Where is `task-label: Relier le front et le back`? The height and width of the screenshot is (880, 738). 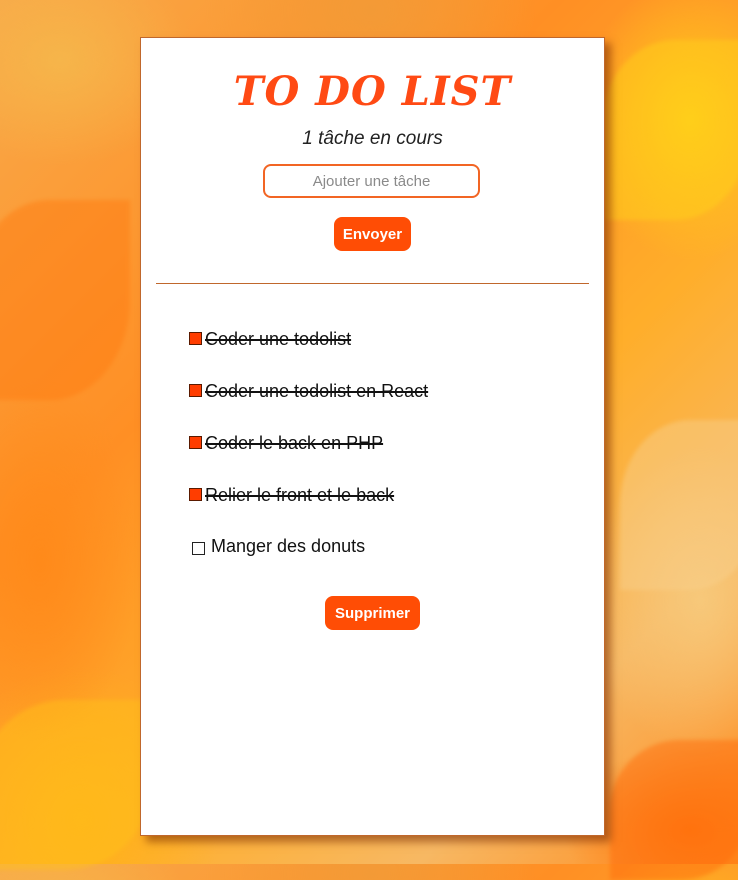
task-label: Relier le front et le back is located at coordinates (300, 495).